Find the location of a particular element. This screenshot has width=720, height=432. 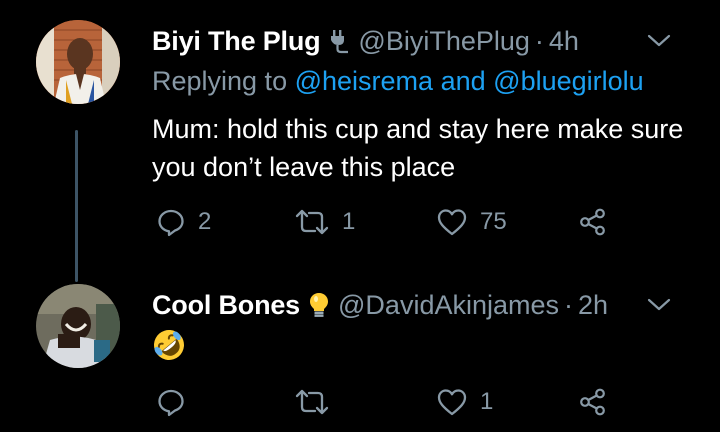

author-handle: @DavidAkinjames is located at coordinates (448, 305).